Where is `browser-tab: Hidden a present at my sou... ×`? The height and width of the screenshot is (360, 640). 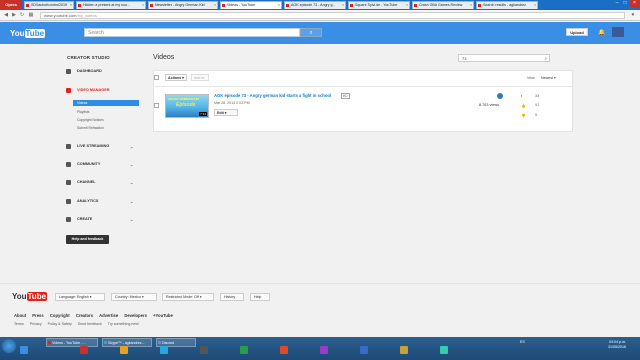 browser-tab: Hidden a present at my sou... × is located at coordinates (111, 5).